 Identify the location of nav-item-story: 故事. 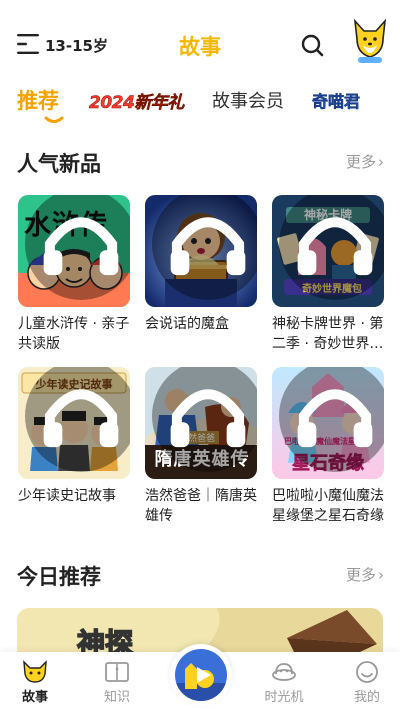
(35, 682).